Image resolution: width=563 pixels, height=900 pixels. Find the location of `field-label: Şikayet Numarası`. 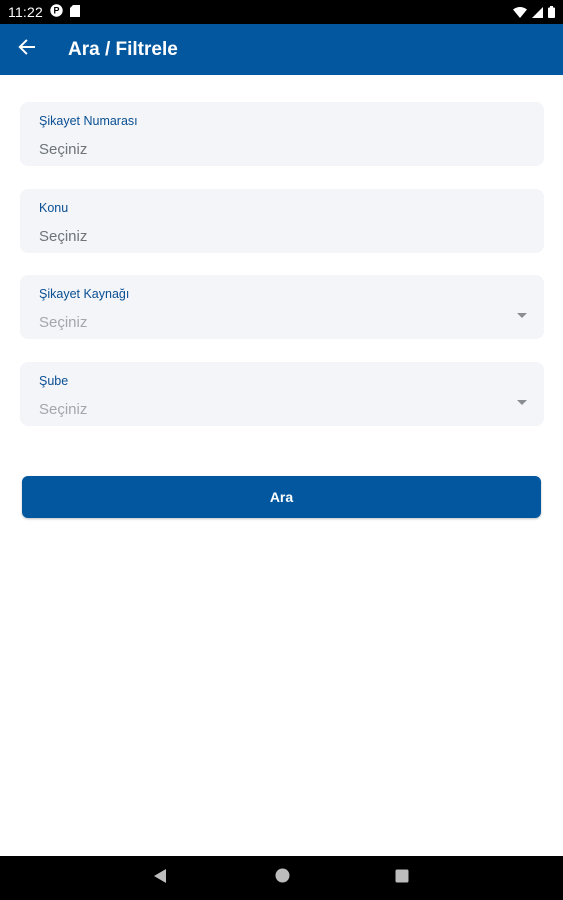

field-label: Şikayet Numarası is located at coordinates (88, 121).